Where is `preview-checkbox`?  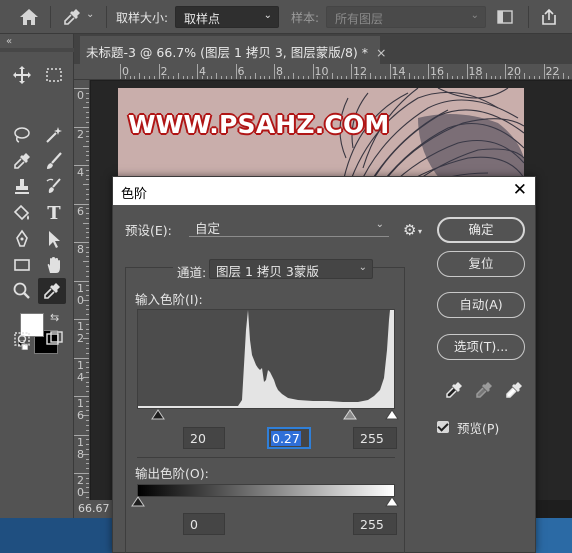
preview-checkbox is located at coordinates (443, 427).